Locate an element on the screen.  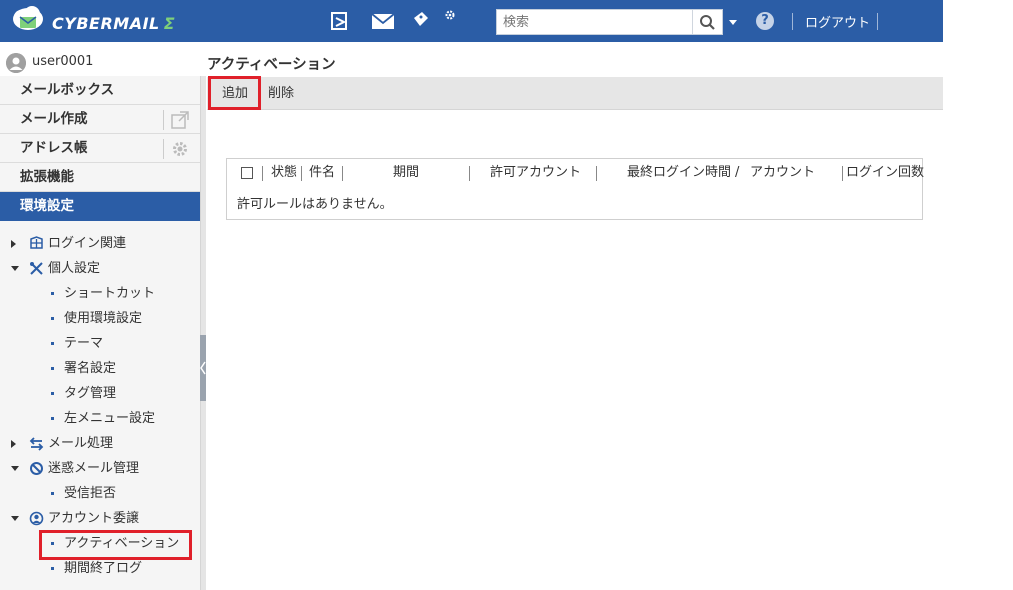
empty-message: 許可ルールはありません。 is located at coordinates (315, 204).